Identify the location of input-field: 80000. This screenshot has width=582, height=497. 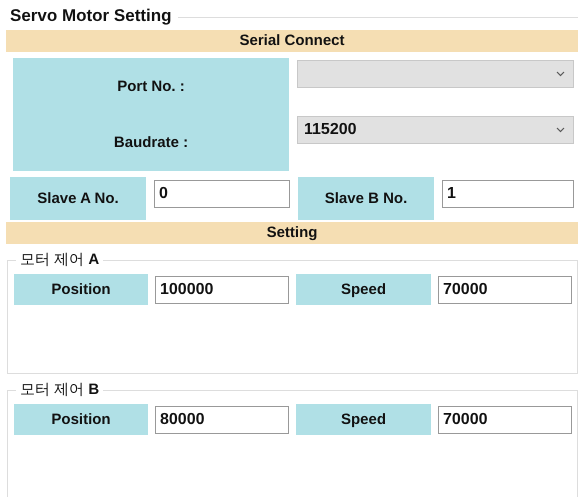
(222, 420).